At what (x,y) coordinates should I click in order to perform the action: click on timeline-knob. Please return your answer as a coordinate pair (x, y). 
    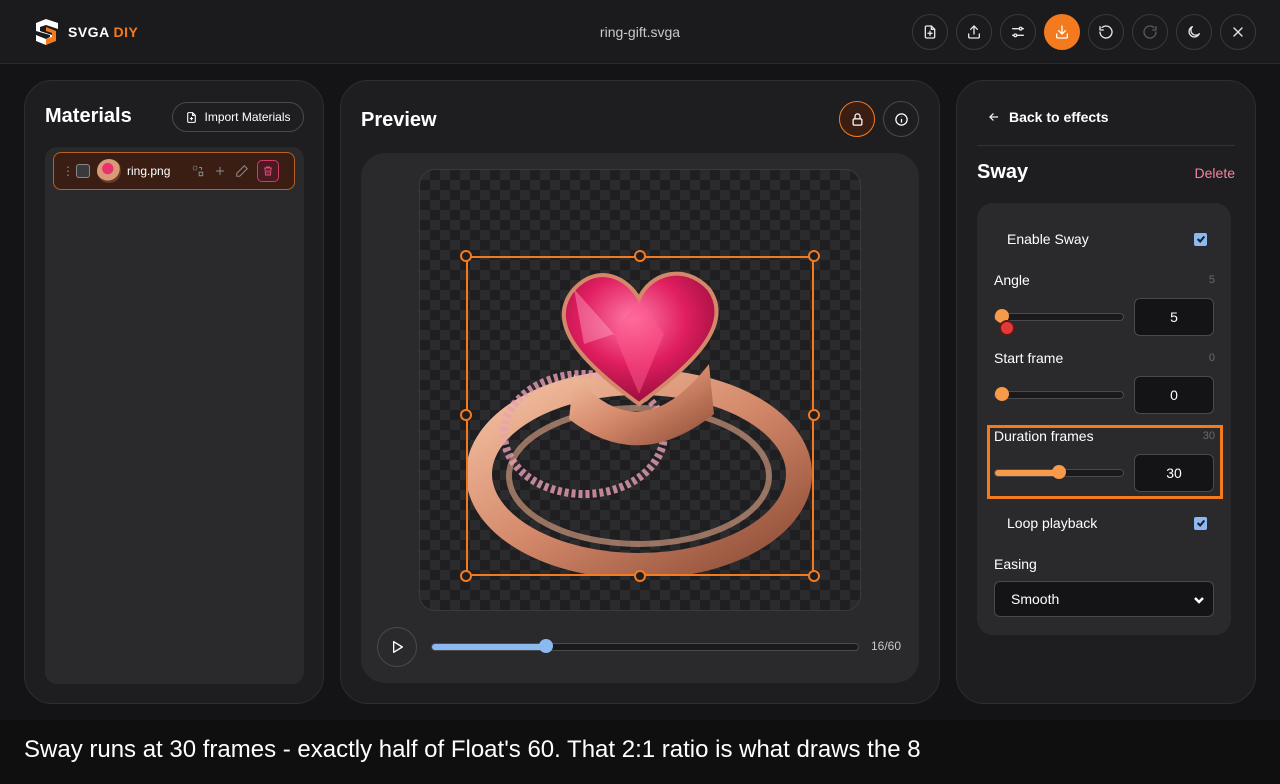
    Looking at the image, I should click on (546, 646).